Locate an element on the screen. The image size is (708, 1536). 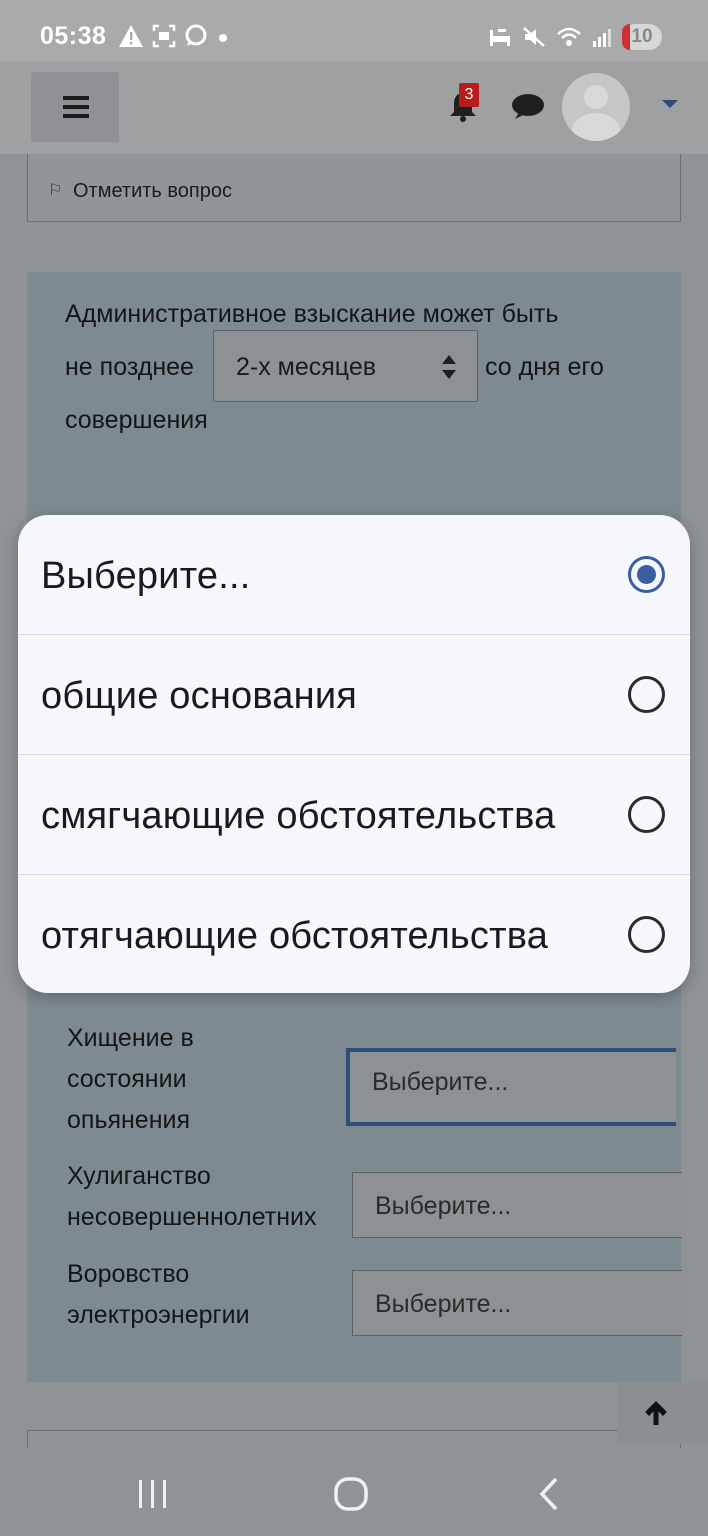
sleep-mode-icon is located at coordinates (500, 37).